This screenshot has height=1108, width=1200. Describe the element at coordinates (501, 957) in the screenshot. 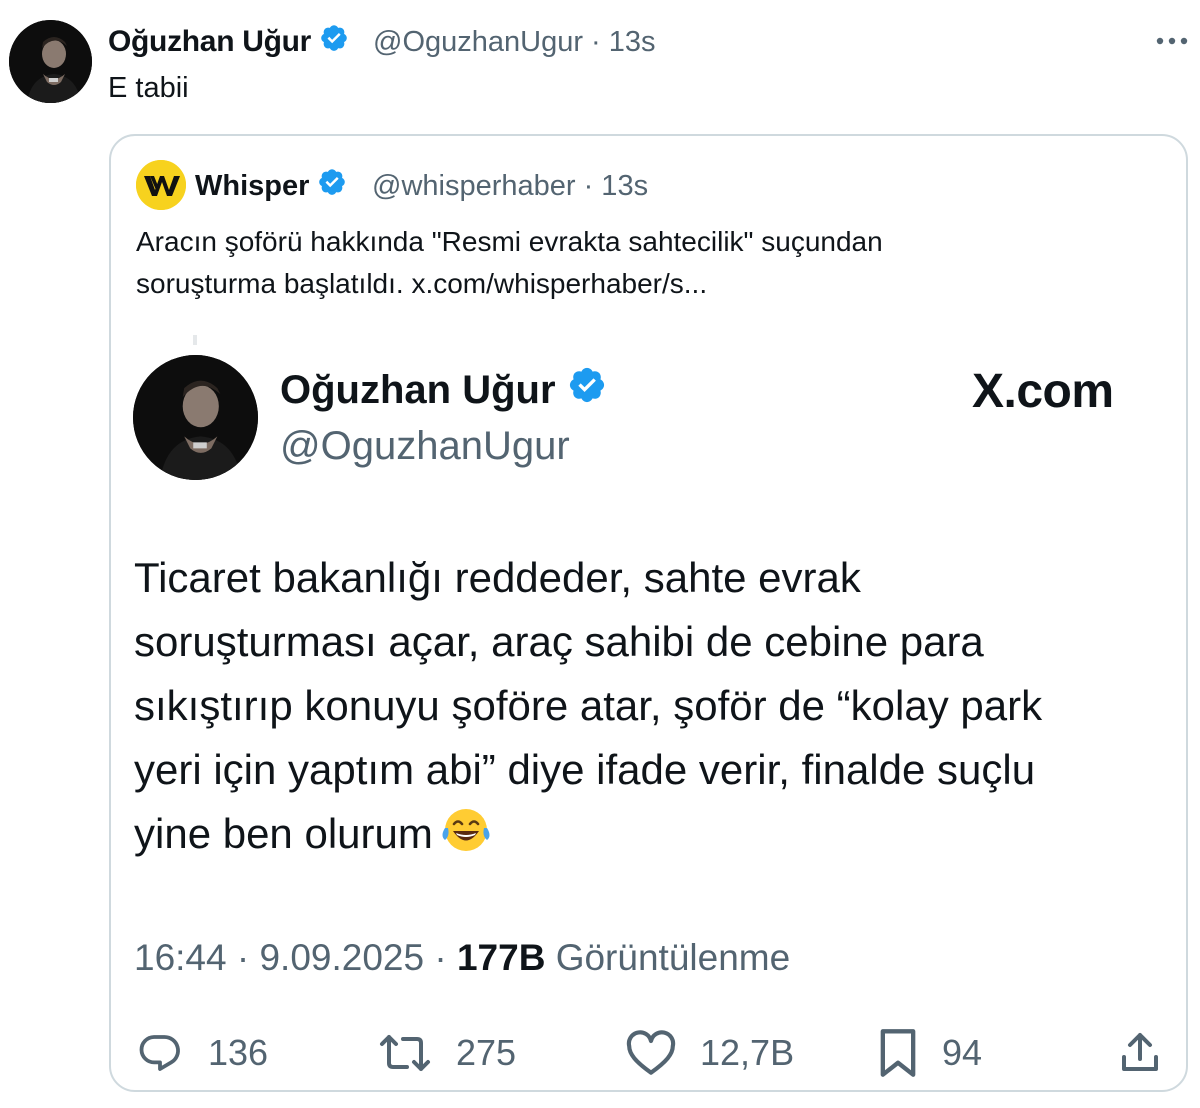

I see `views-count: 177B` at that location.